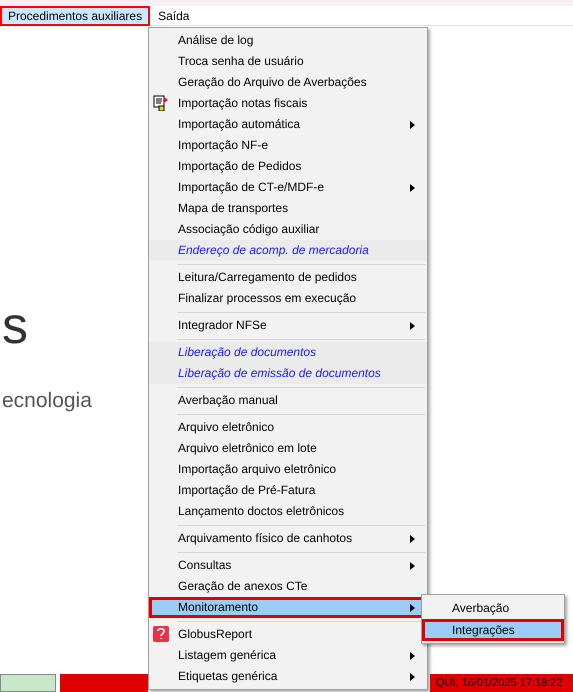  I want to click on menu-item: Finalizar processos em execução, so click(288, 298).